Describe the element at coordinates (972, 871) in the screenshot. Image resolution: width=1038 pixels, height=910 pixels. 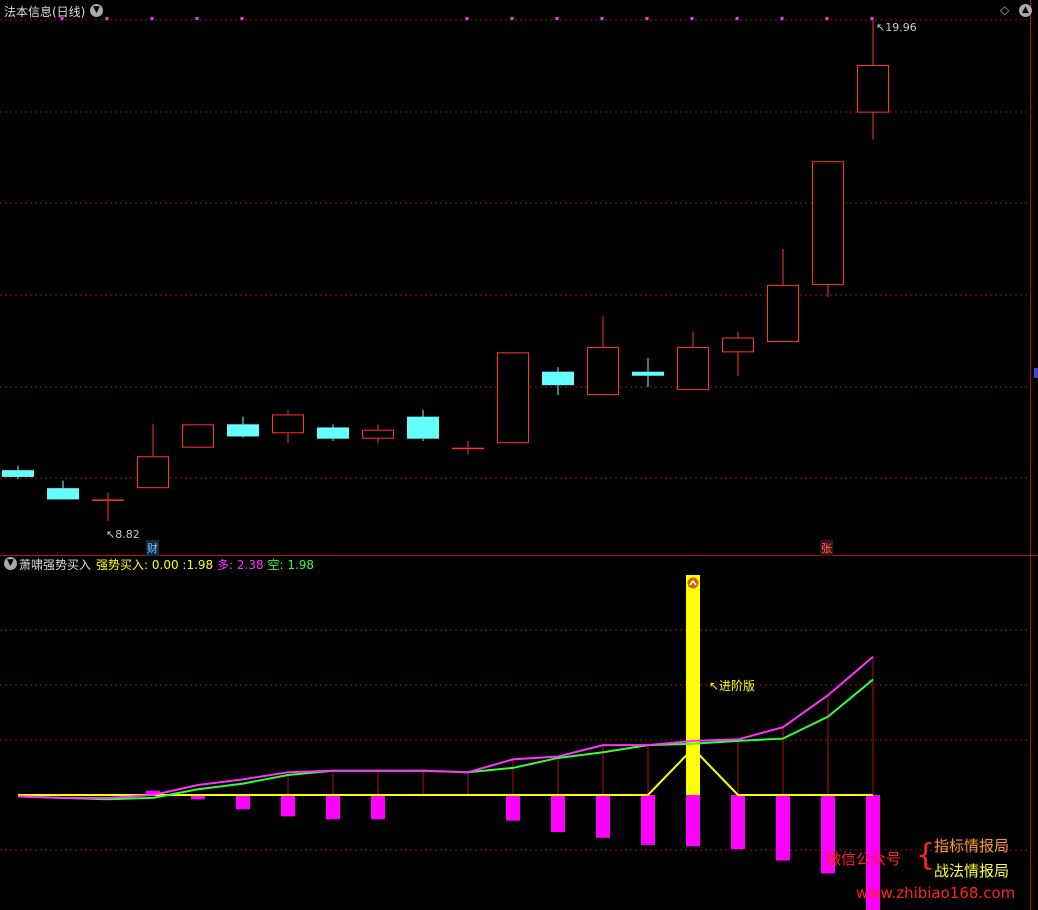
I see `watermark-right-bottom: 战法情报局` at that location.